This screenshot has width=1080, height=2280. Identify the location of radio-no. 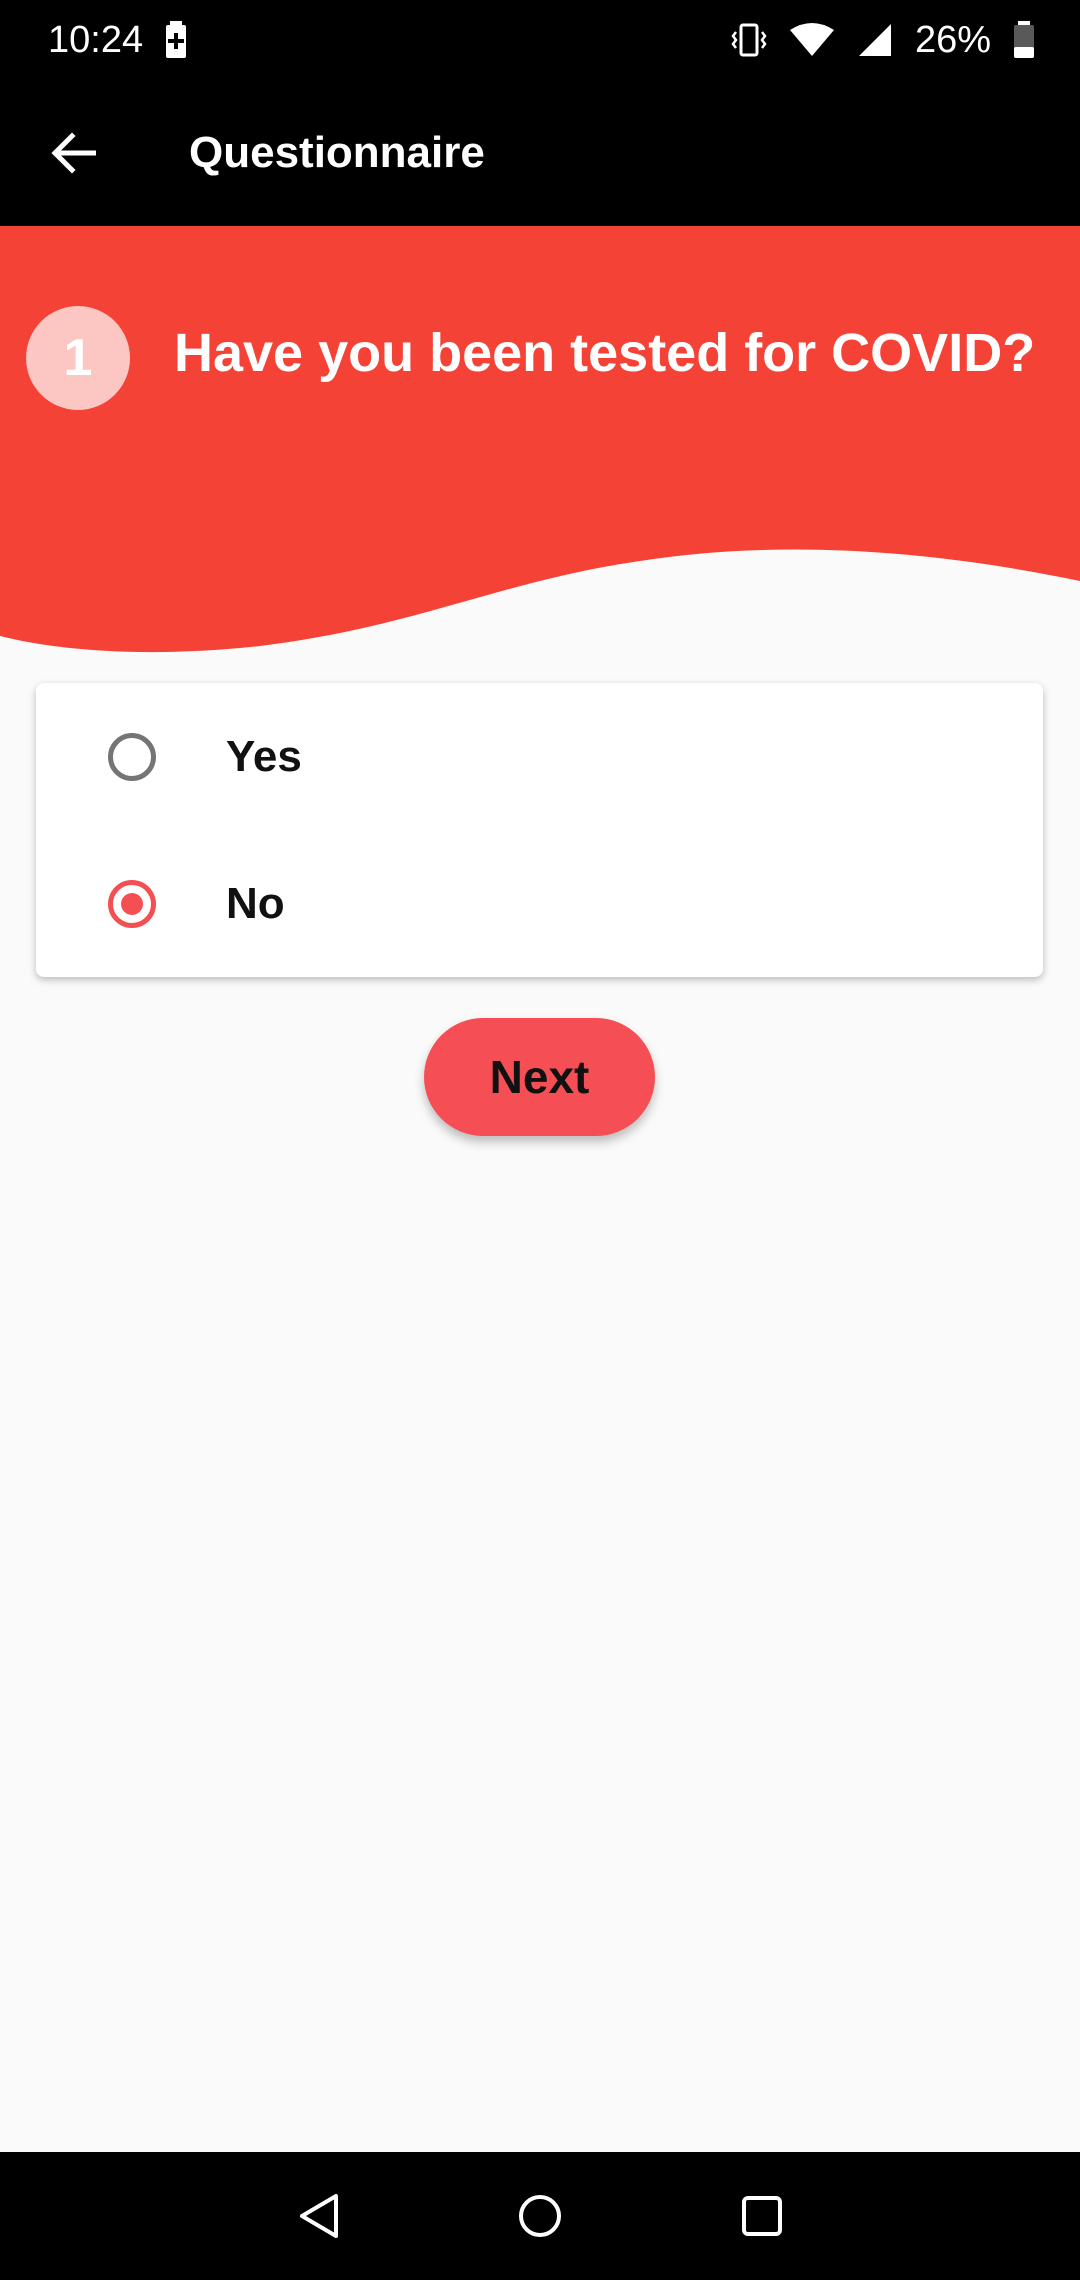
(132, 903).